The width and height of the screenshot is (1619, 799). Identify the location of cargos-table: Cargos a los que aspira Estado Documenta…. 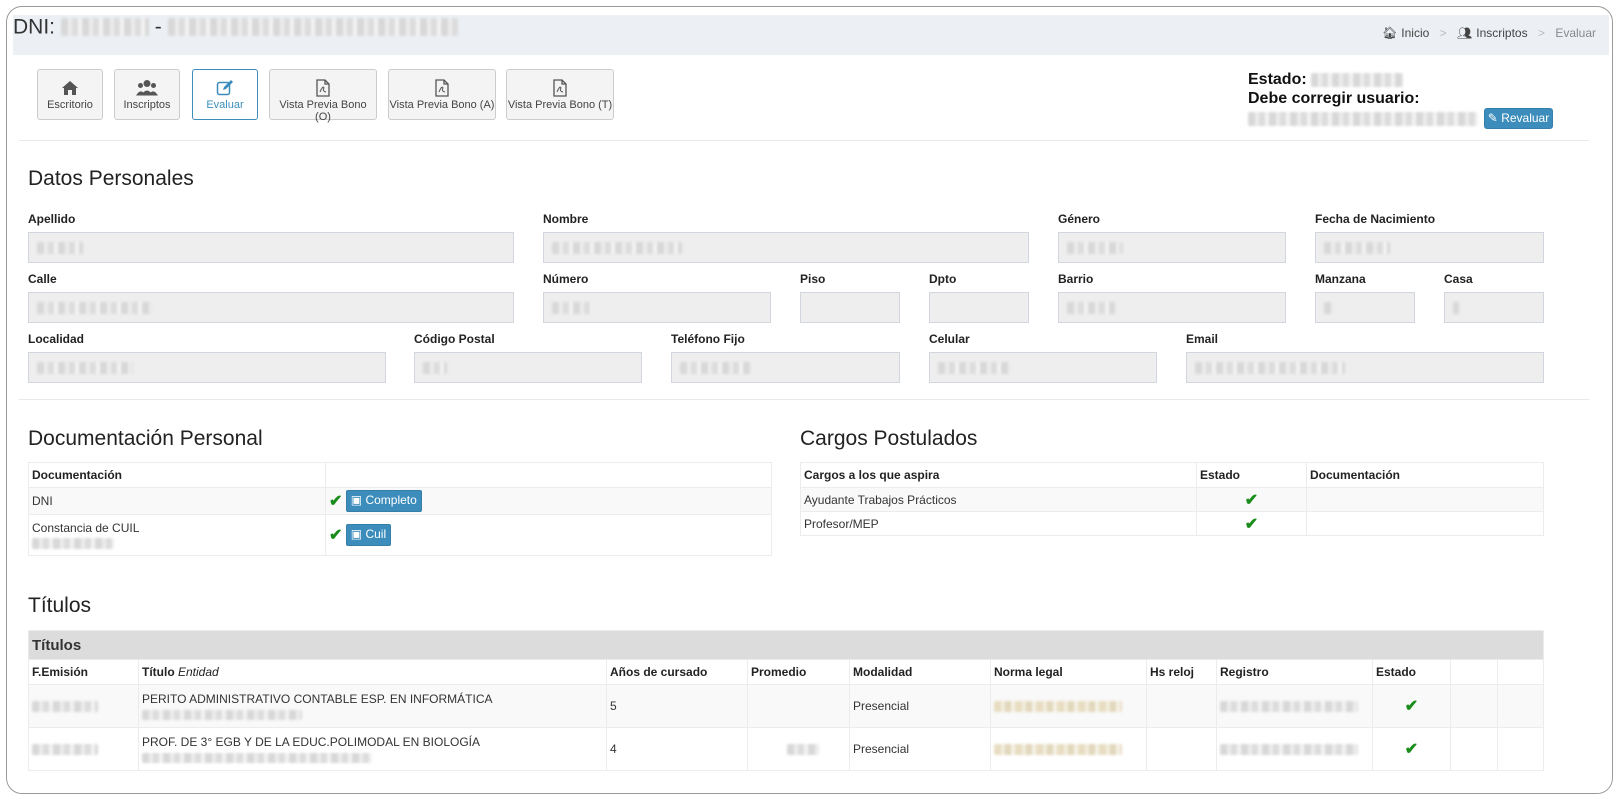
(1172, 499).